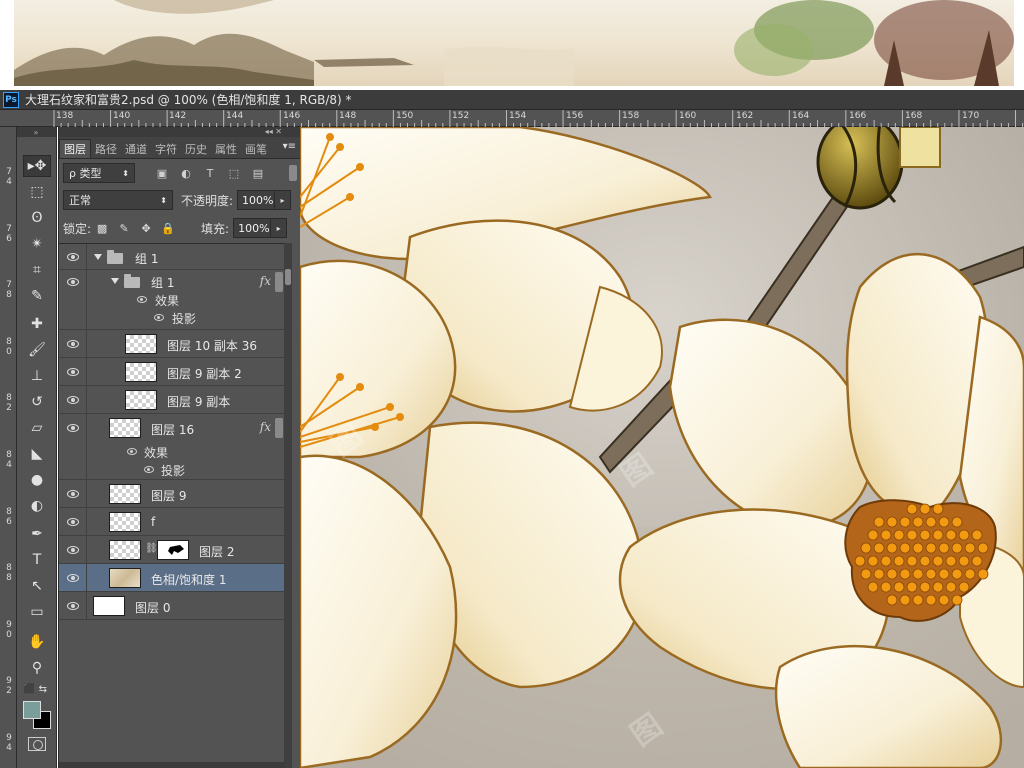 Image resolution: width=1024 pixels, height=768 pixels. Describe the element at coordinates (37, 534) in the screenshot. I see `pen-tool-icon: ✒` at that location.